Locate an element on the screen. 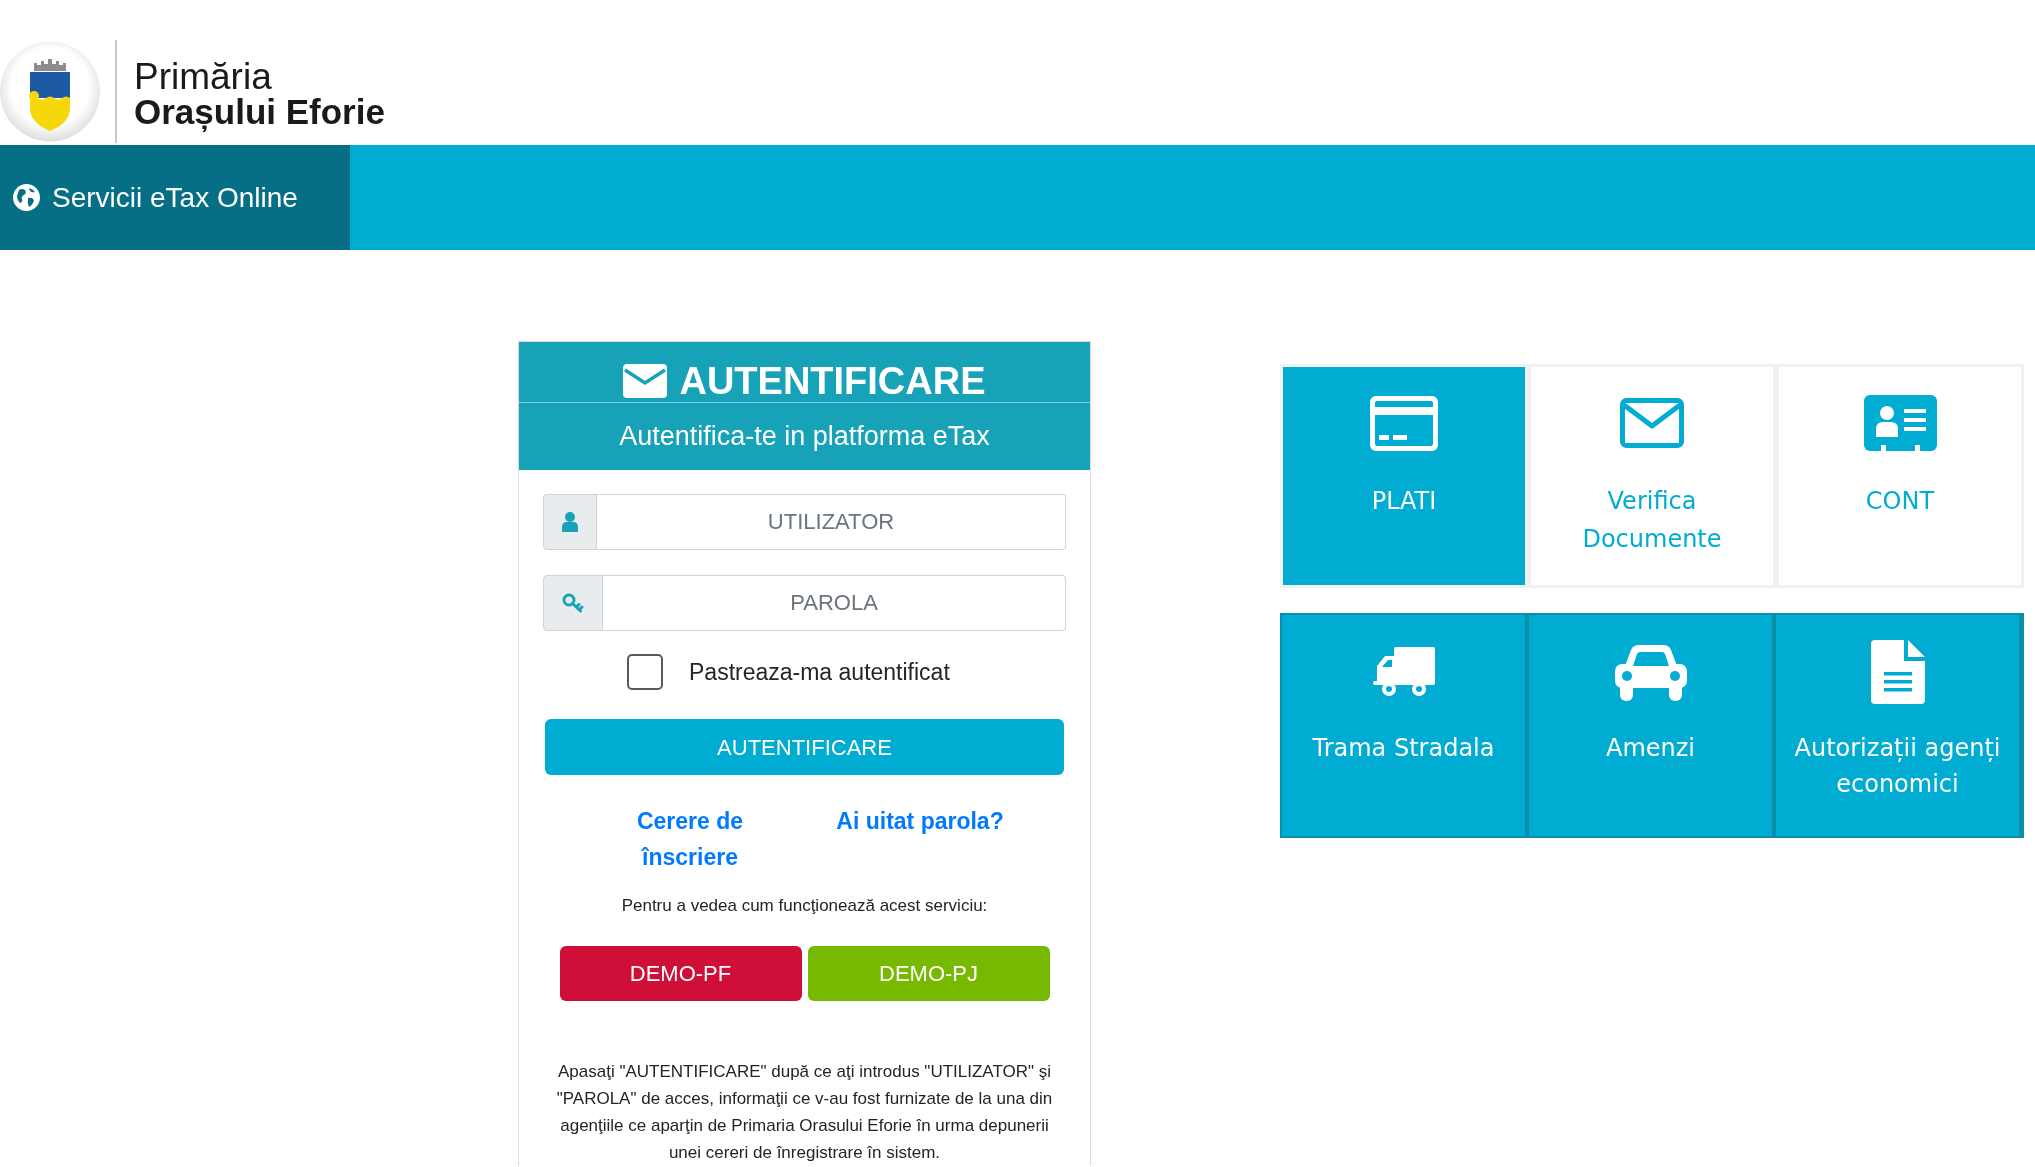 The width and height of the screenshot is (2035, 1167). username-field: UTILIZATOR is located at coordinates (831, 522).